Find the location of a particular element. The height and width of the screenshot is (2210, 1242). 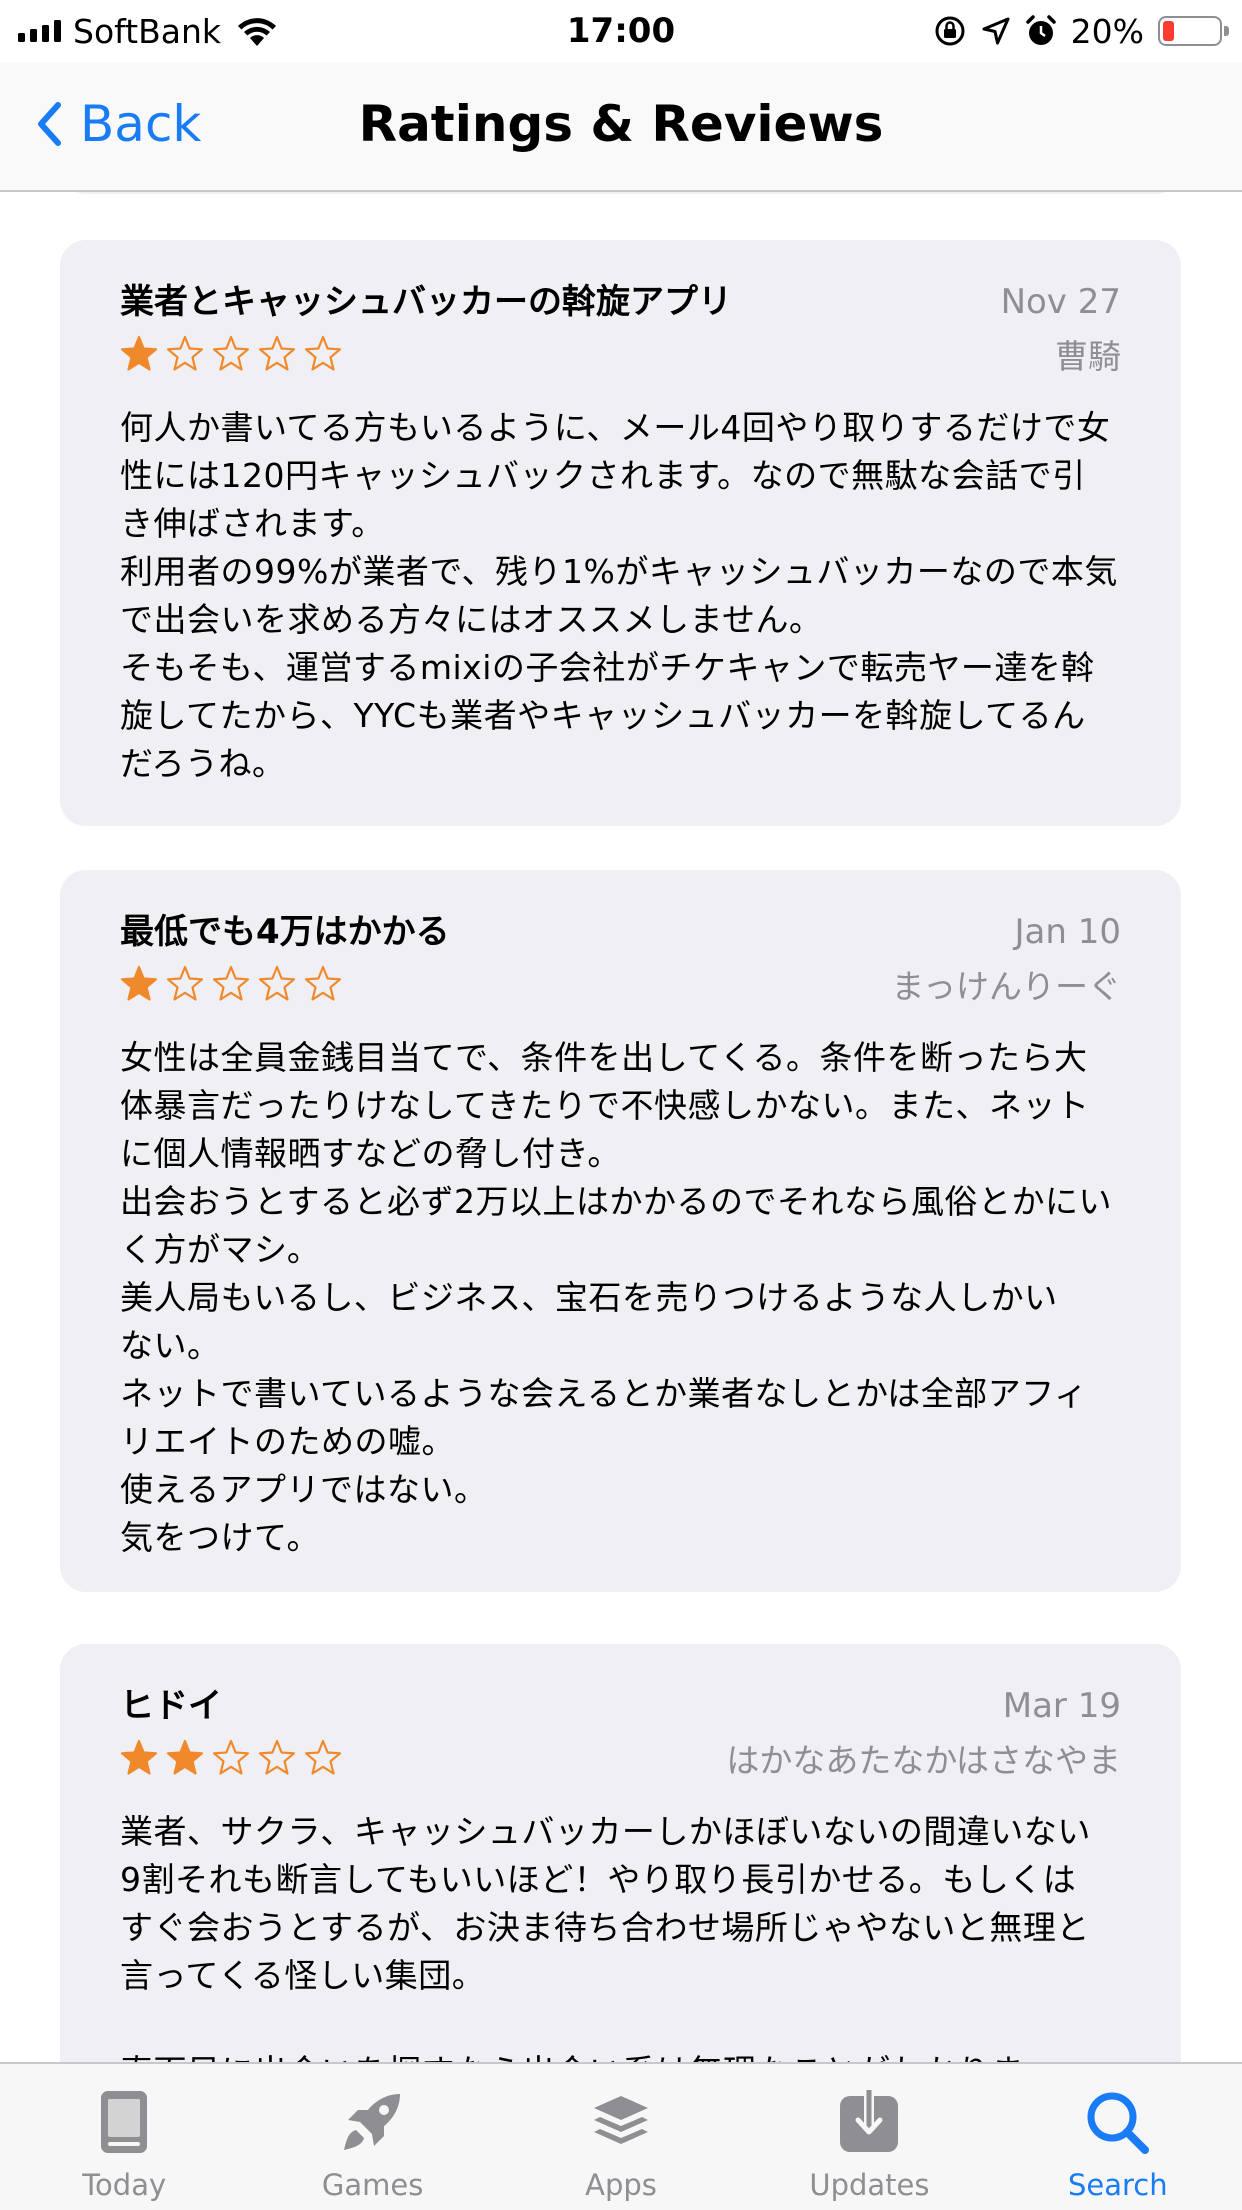

review-date: Mar 19 is located at coordinates (1061, 1706).